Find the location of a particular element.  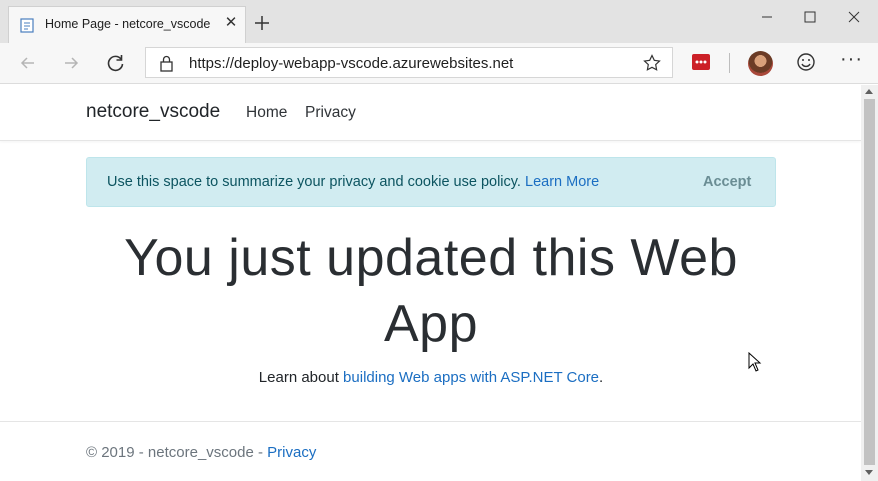

footer-privacy-link: Privacy is located at coordinates (291, 452).